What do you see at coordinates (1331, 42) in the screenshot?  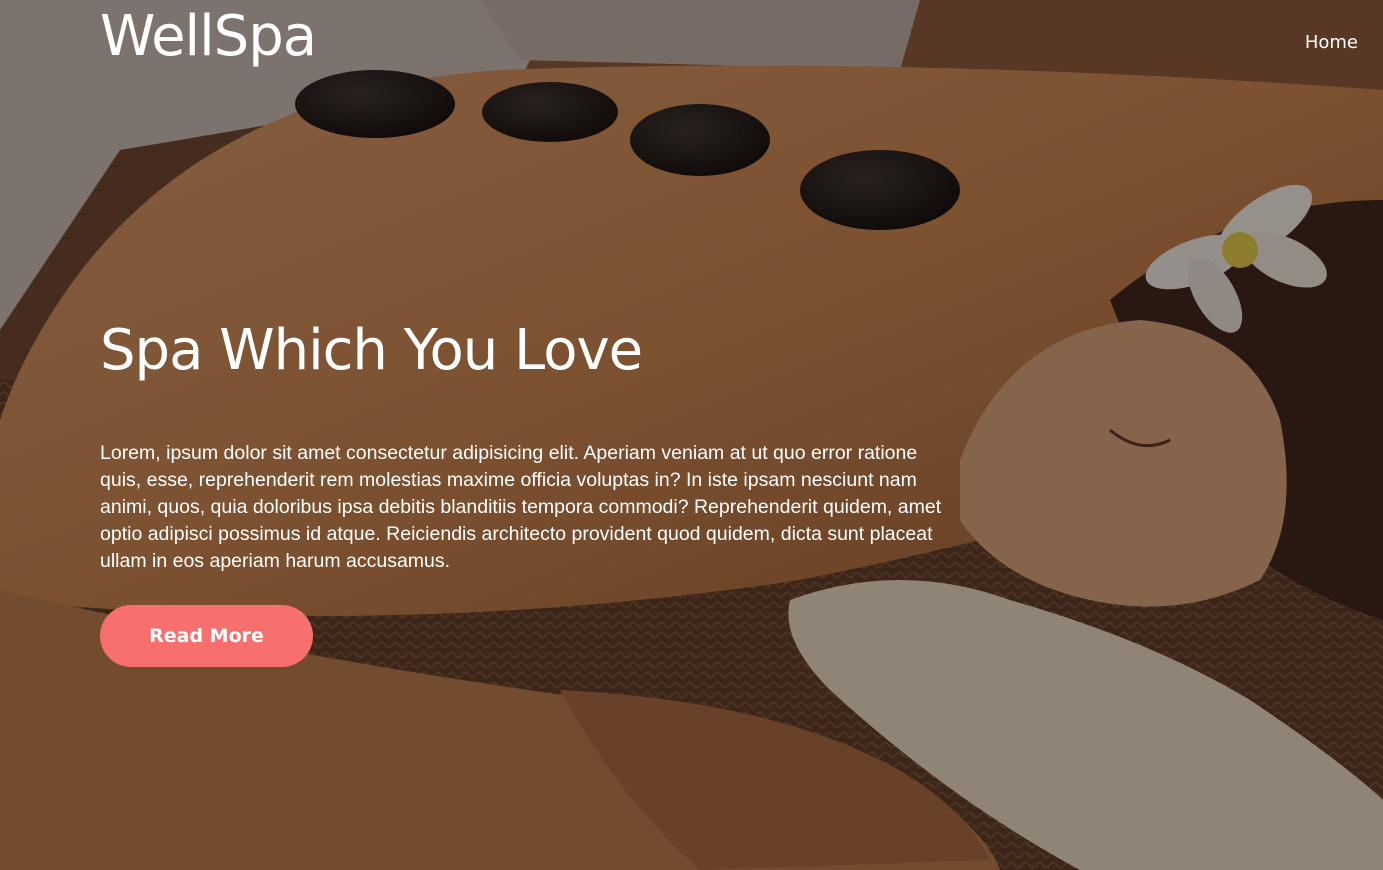 I see `nav-link-home: Home` at bounding box center [1331, 42].